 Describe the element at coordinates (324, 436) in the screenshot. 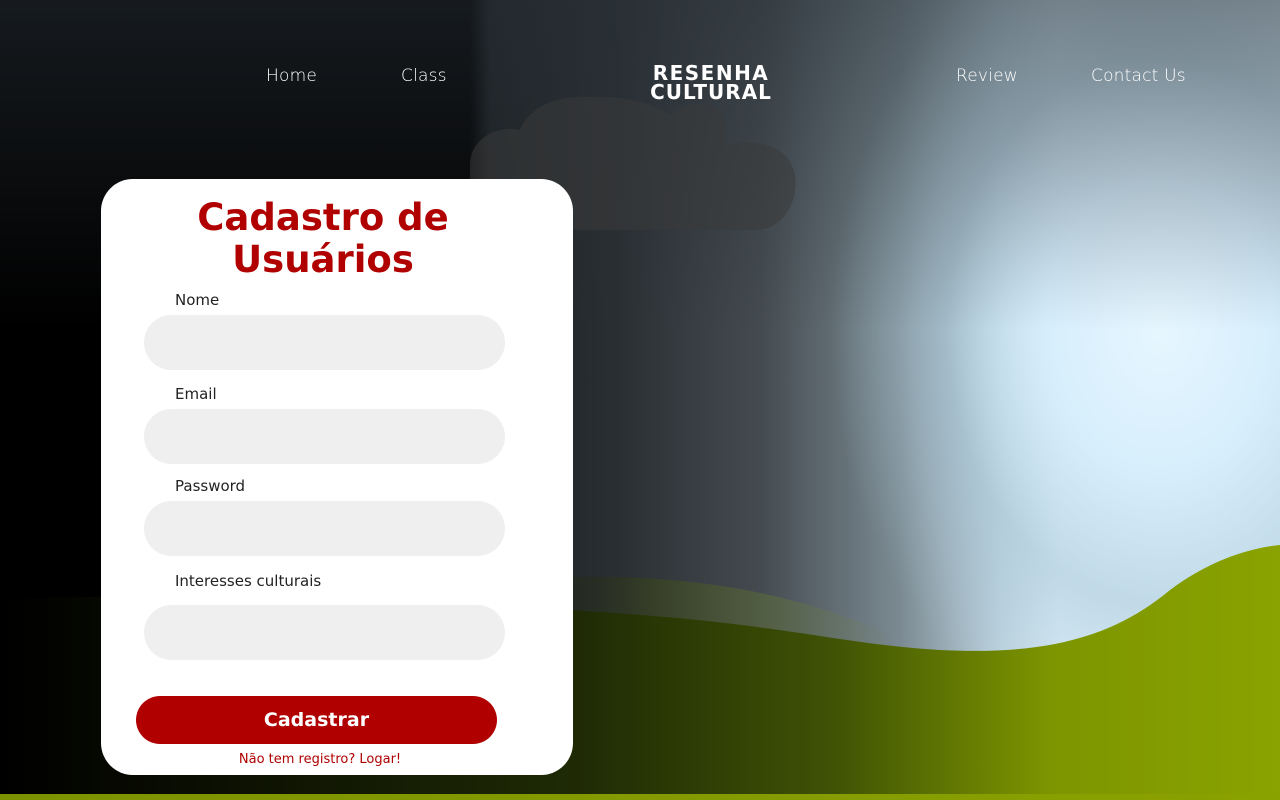

I see `email-field` at that location.